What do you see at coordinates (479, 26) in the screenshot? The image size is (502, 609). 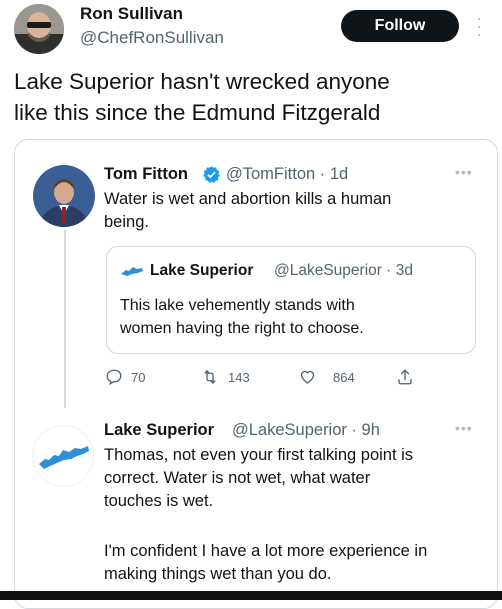 I see `more-options-icon: · · ·` at bounding box center [479, 26].